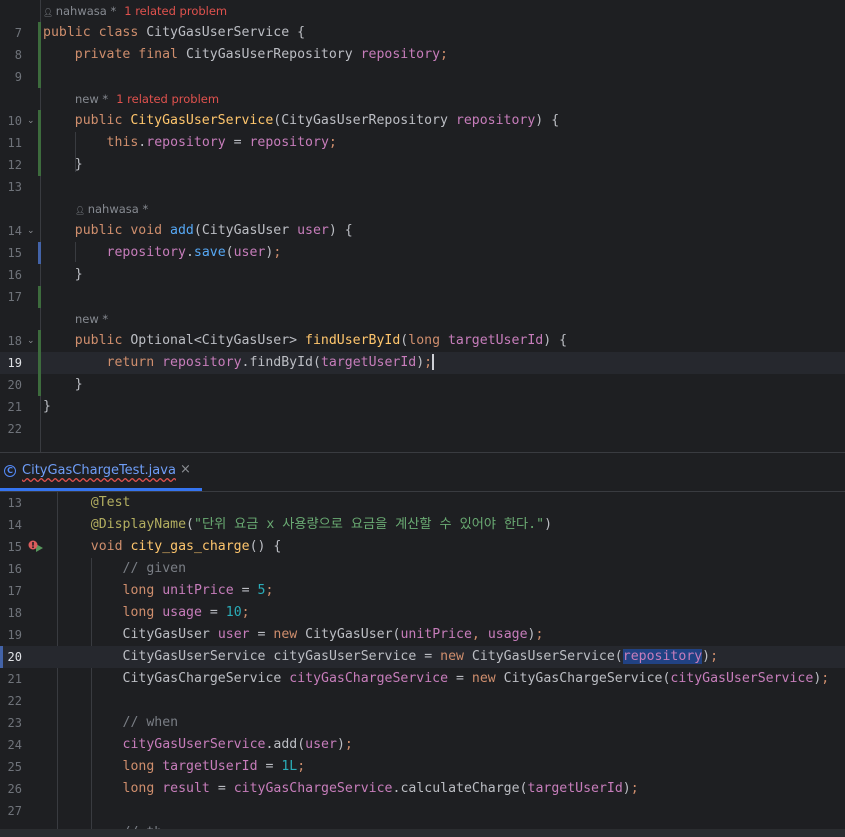  I want to click on code-text: public class CityGasUserService {, so click(174, 33).